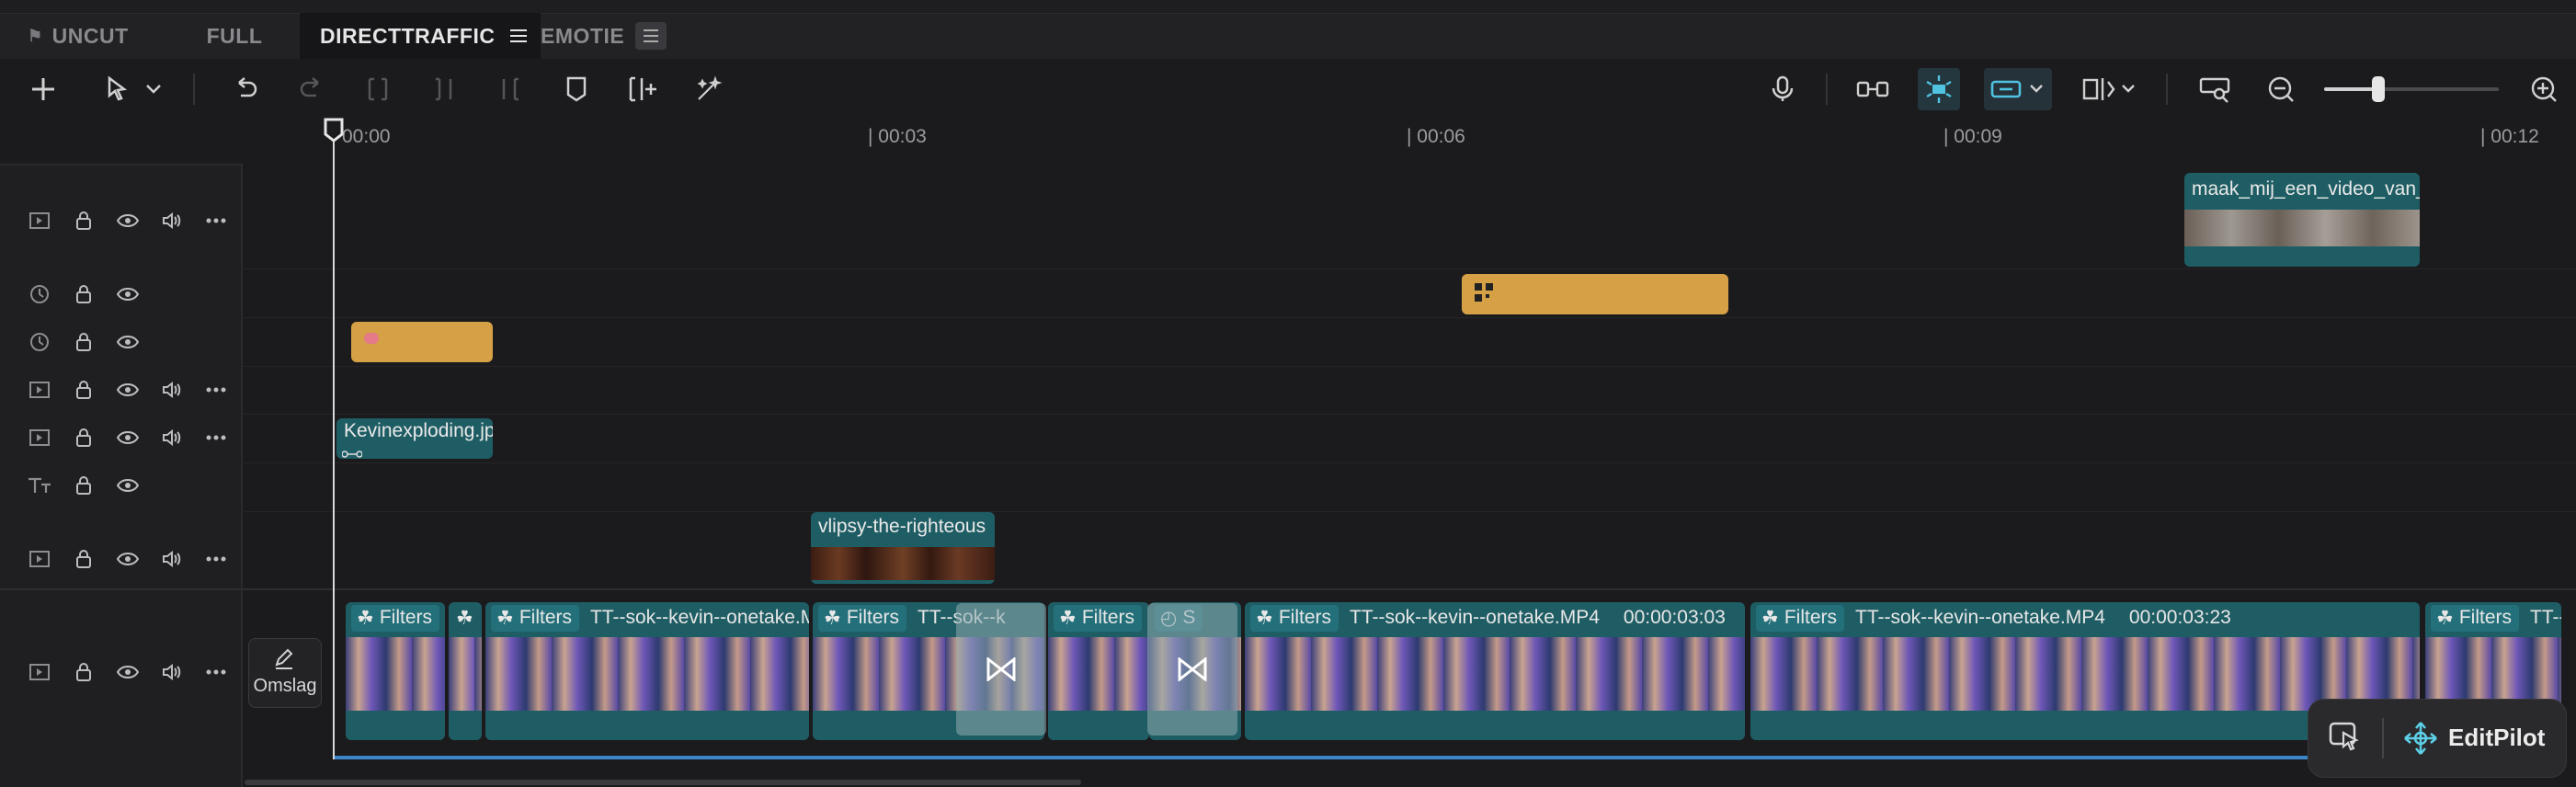  Describe the element at coordinates (2545, 617) in the screenshot. I see `clip-name: TT--` at that location.